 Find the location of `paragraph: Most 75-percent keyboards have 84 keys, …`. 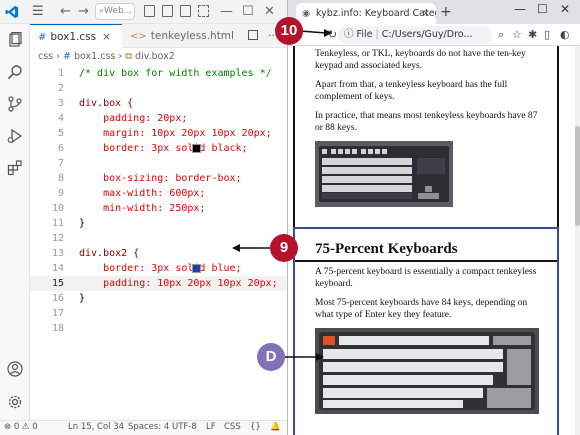

paragraph: Most 75-percent keyboards have 84 keys, … is located at coordinates (421, 309).